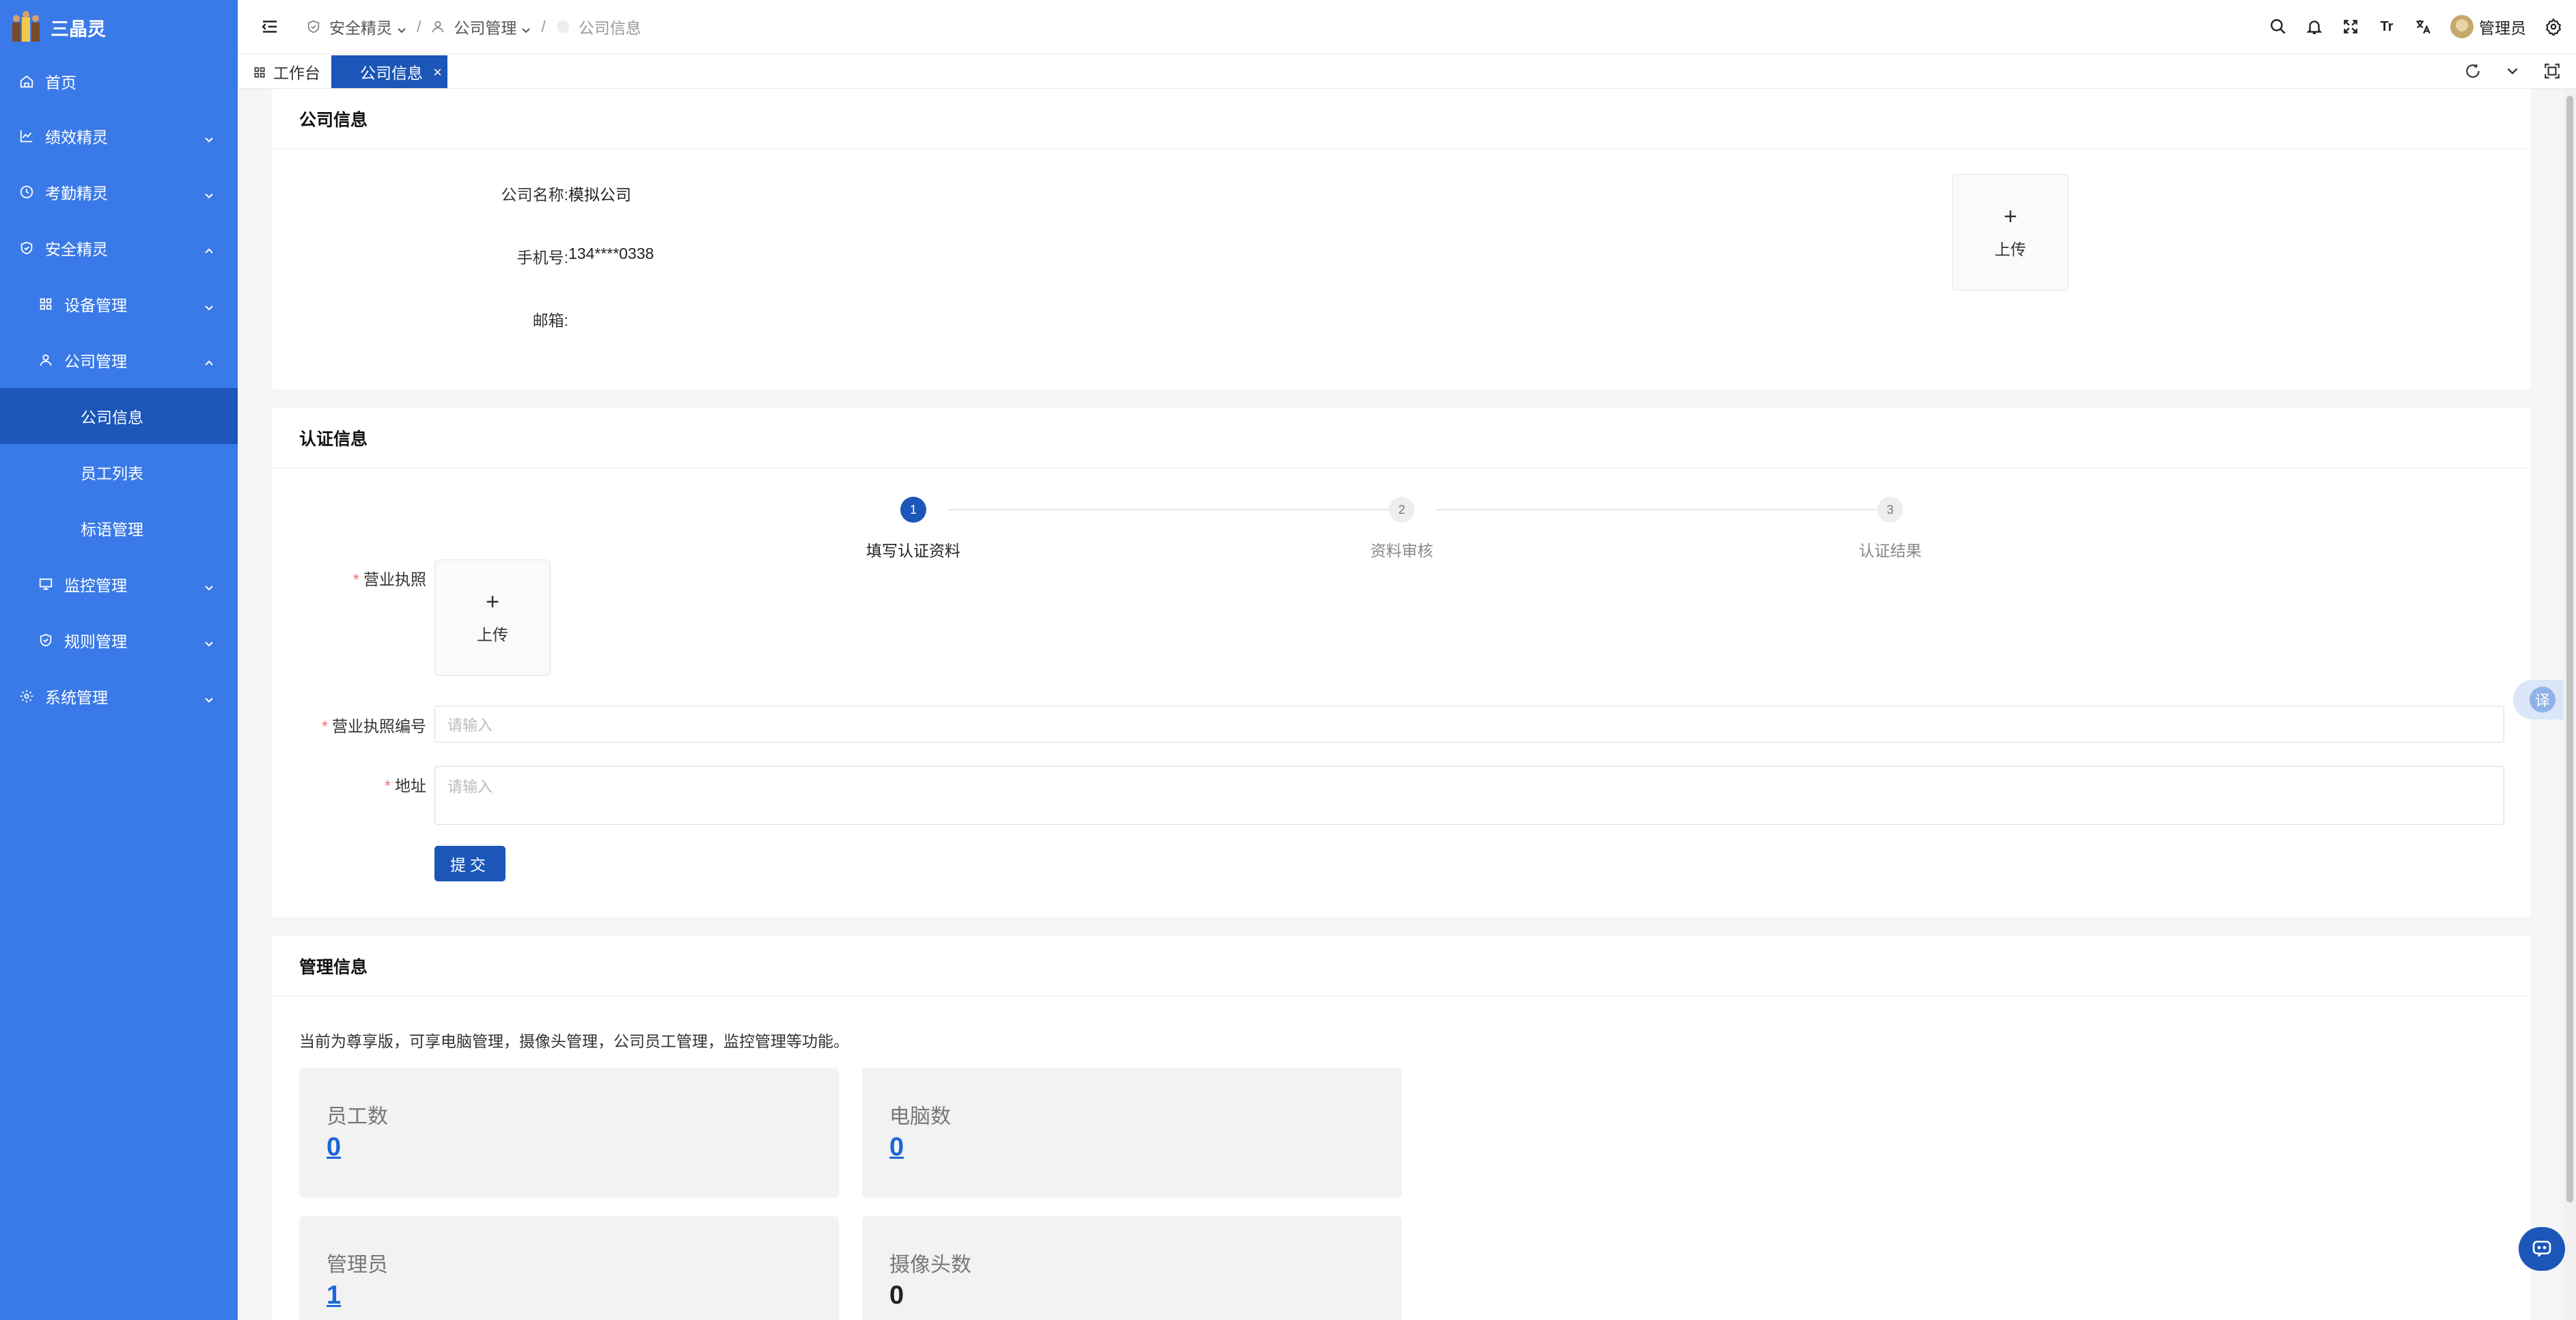 The width and height of the screenshot is (2576, 1320). I want to click on address-textarea: 请输入, so click(1469, 795).